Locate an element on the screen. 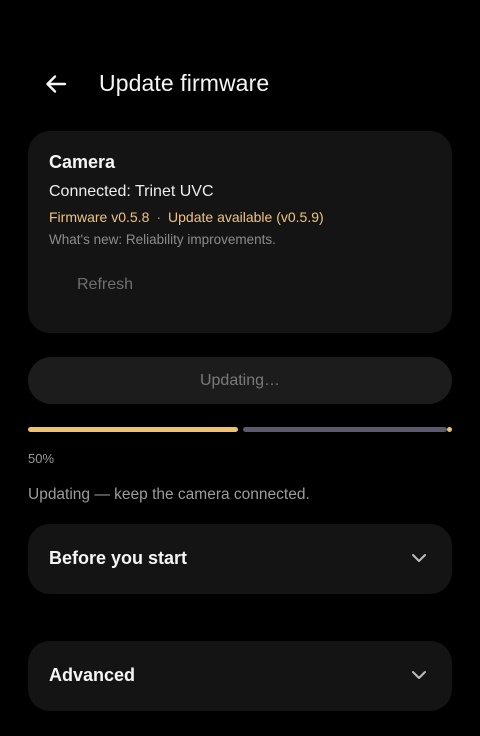 The image size is (480, 736). refresh-button: Refresh is located at coordinates (105, 285).